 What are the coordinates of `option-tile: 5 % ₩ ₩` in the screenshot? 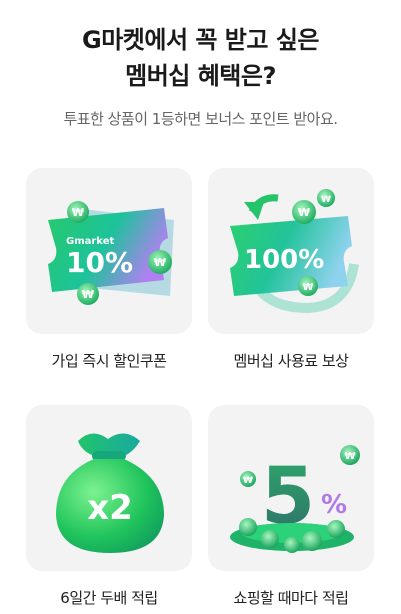 It's located at (291, 488).